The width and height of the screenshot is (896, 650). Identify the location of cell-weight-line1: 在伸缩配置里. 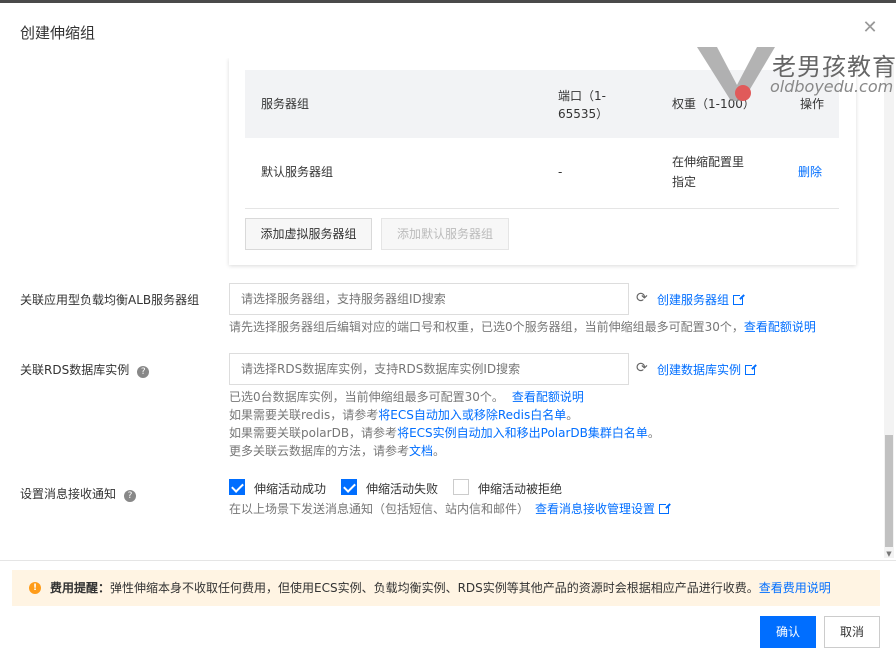
(708, 162).